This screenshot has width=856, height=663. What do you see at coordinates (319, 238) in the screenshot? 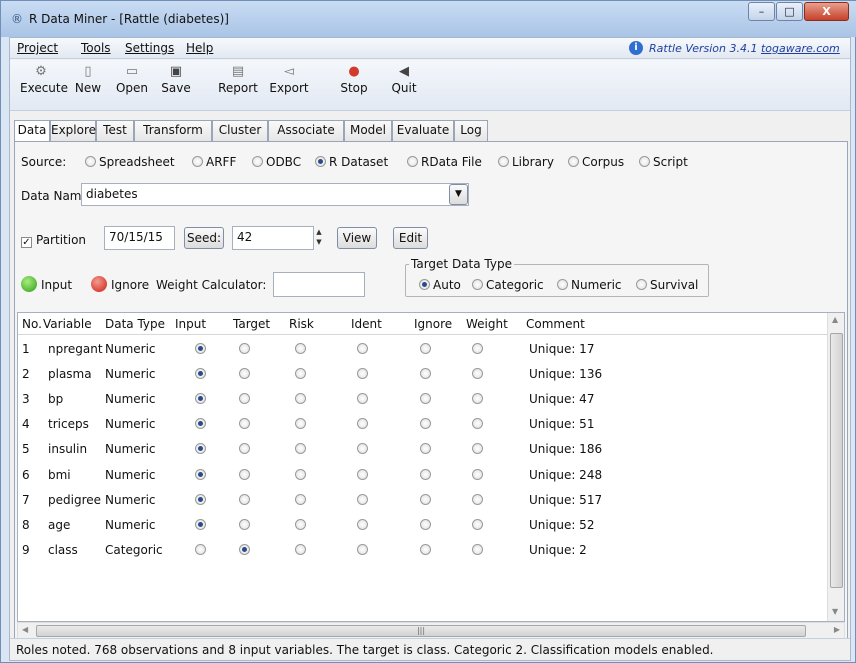
I see `seed-spinner-arrows: ▲ ▼` at bounding box center [319, 238].